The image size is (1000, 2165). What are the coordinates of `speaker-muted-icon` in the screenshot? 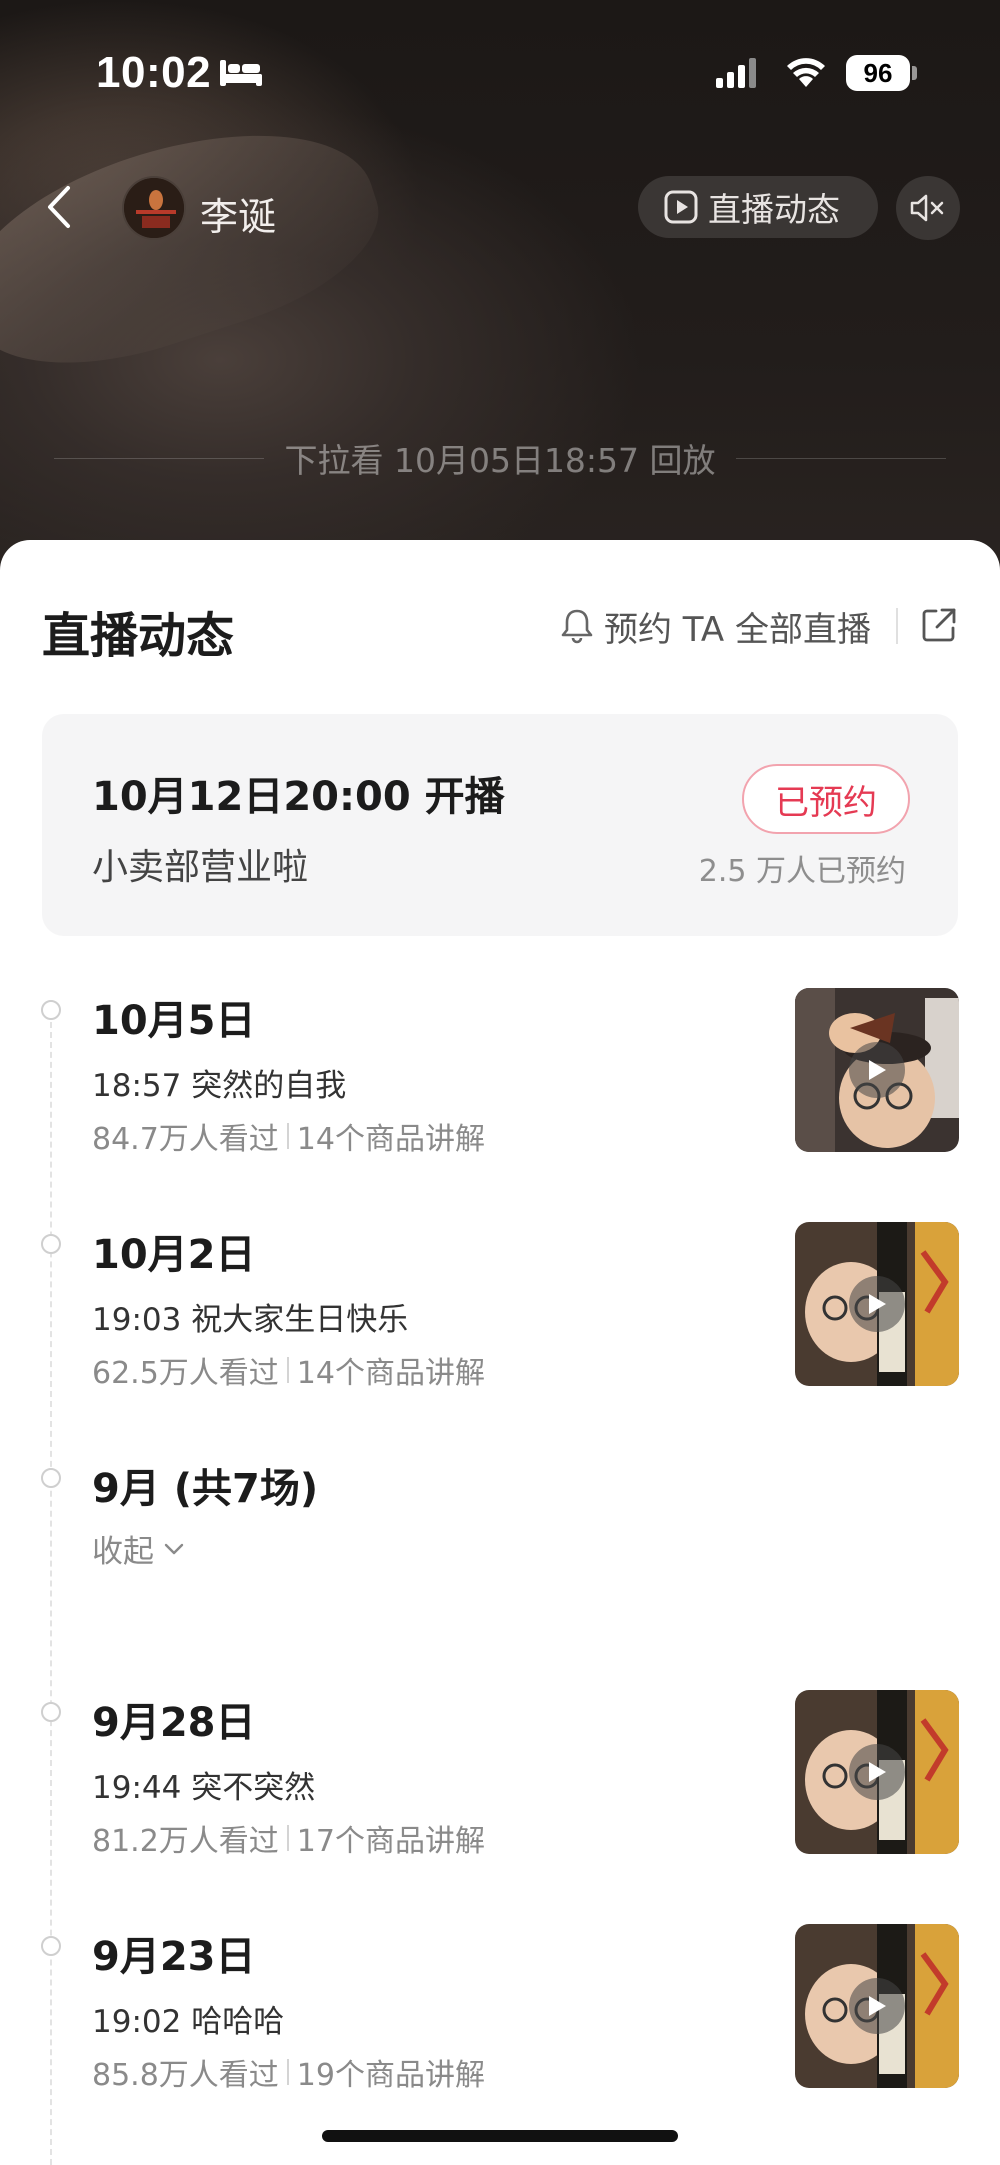 It's located at (927, 208).